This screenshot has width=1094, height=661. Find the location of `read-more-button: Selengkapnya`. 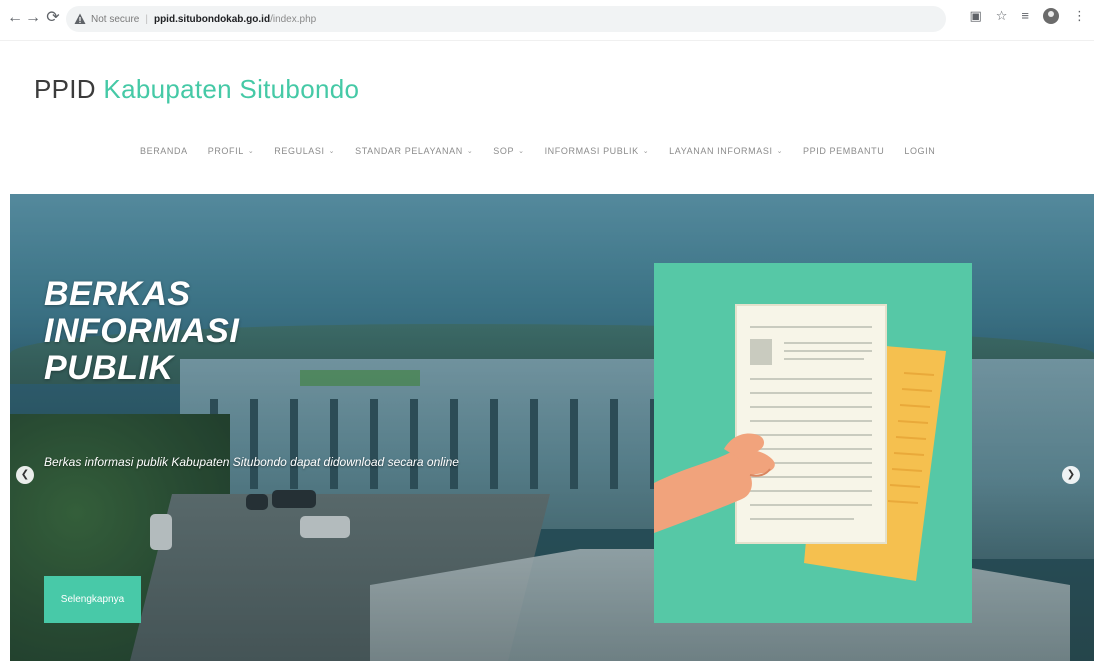

read-more-button: Selengkapnya is located at coordinates (92, 599).